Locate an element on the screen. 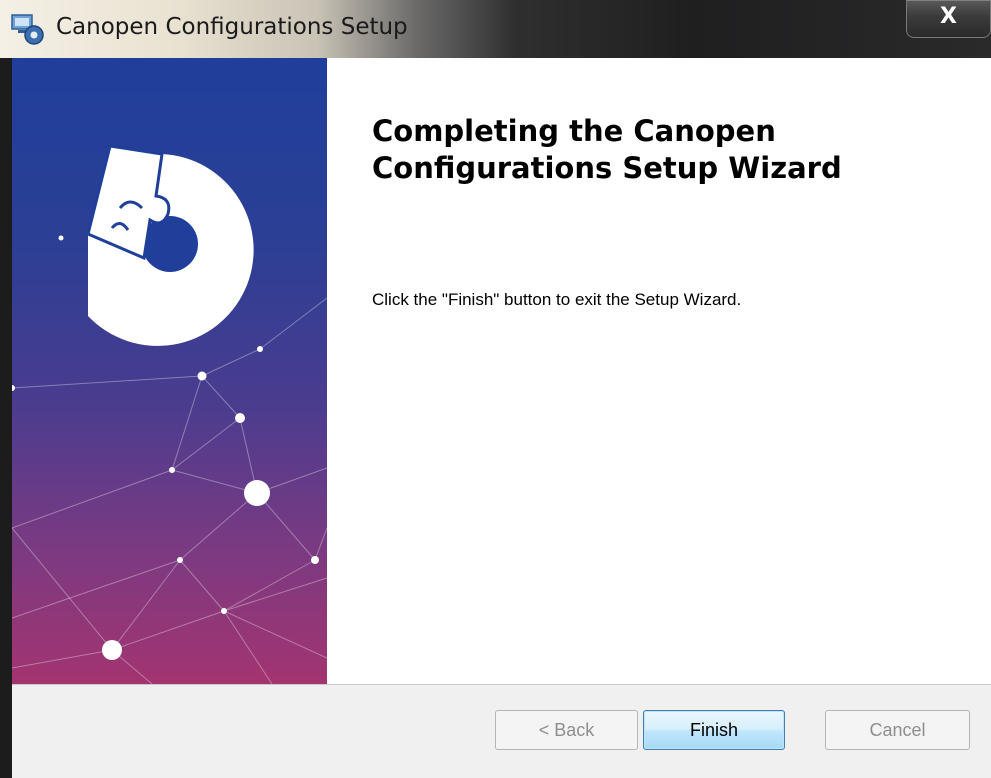  window-title: Canopen Configurations Setup is located at coordinates (232, 27).